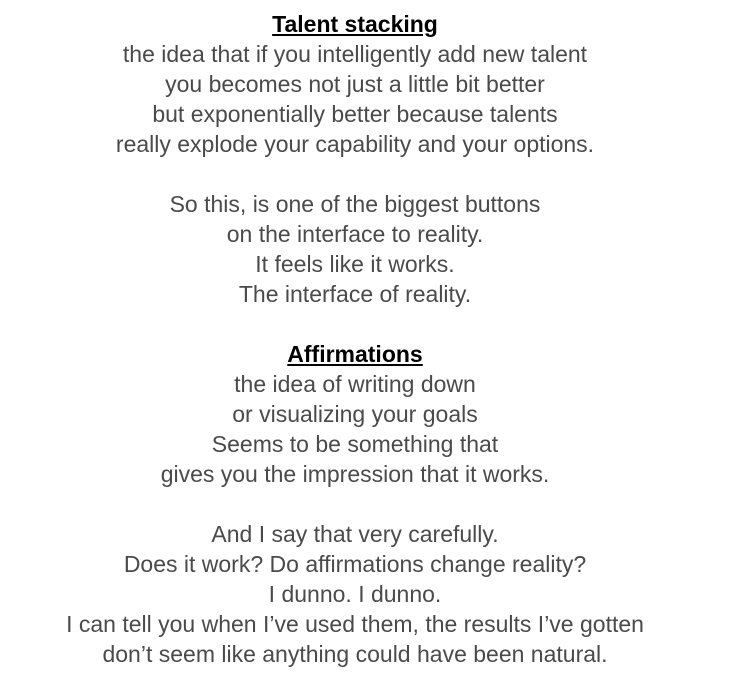  What do you see at coordinates (355, 324) in the screenshot?
I see `section-gap` at bounding box center [355, 324].